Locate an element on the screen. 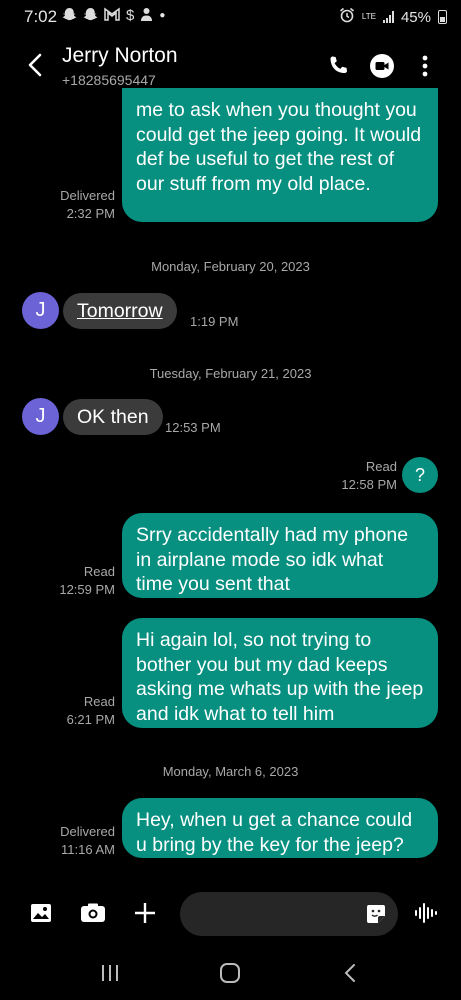  home-icon is located at coordinates (230, 973).